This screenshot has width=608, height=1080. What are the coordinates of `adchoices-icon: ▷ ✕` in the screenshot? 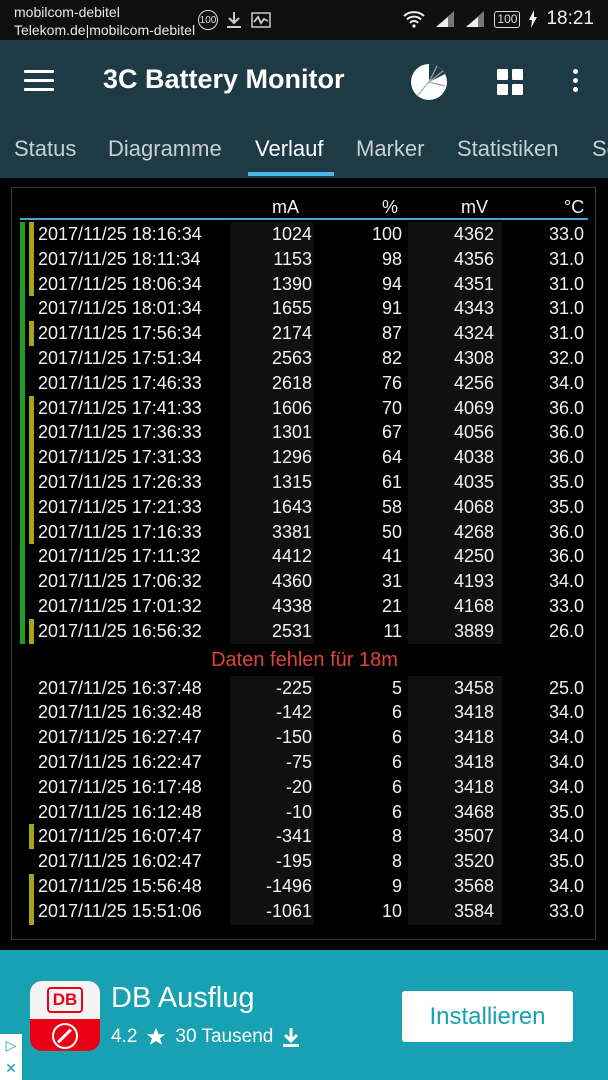 It's located at (11, 1057).